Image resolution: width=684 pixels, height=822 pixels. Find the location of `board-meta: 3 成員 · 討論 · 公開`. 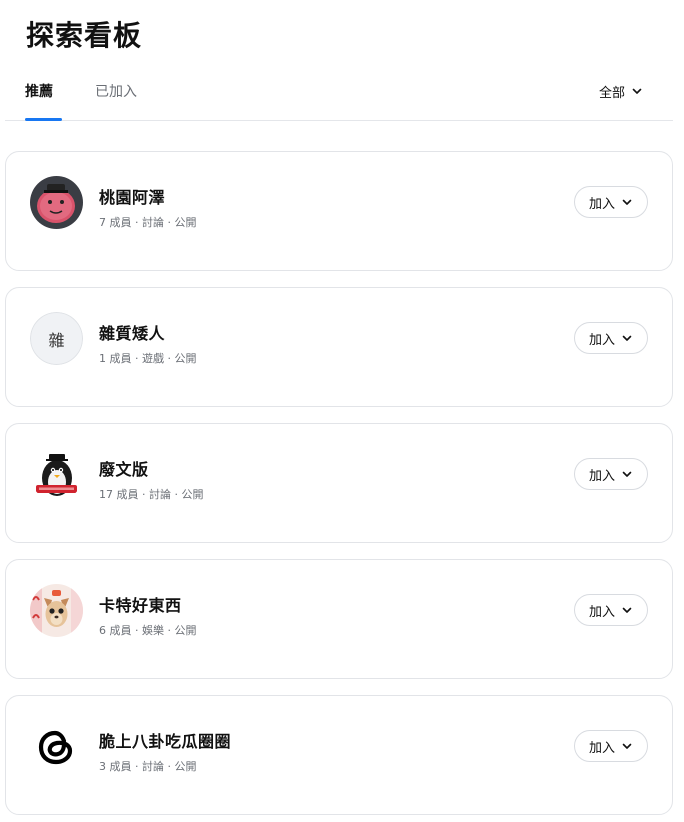

board-meta: 3 成員 · 討論 · 公開 is located at coordinates (148, 766).